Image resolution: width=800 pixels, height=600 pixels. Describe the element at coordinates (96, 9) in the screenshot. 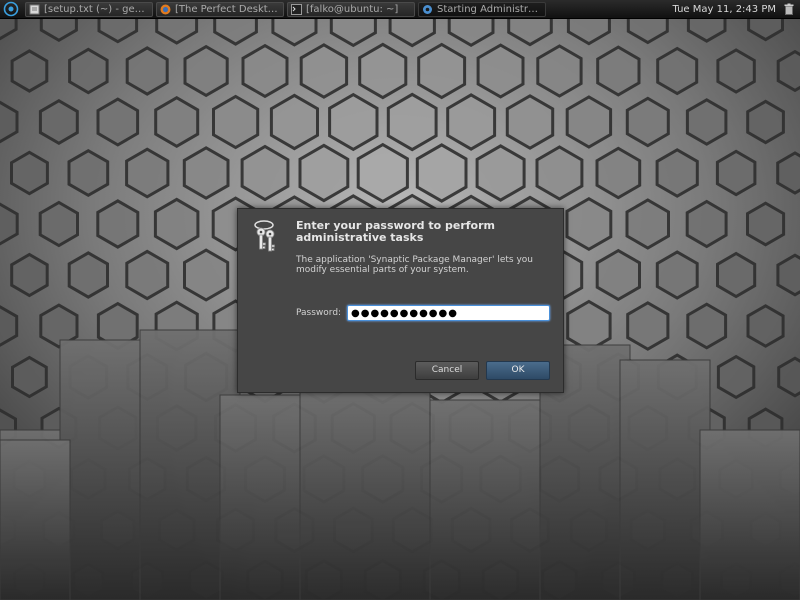

I see `taskbar-item-label: [setup.txt (~) - gedit]` at that location.